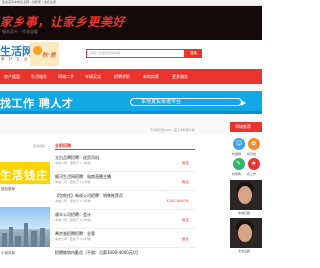  I want to click on icon-label: 找月嫂, so click(251, 154).